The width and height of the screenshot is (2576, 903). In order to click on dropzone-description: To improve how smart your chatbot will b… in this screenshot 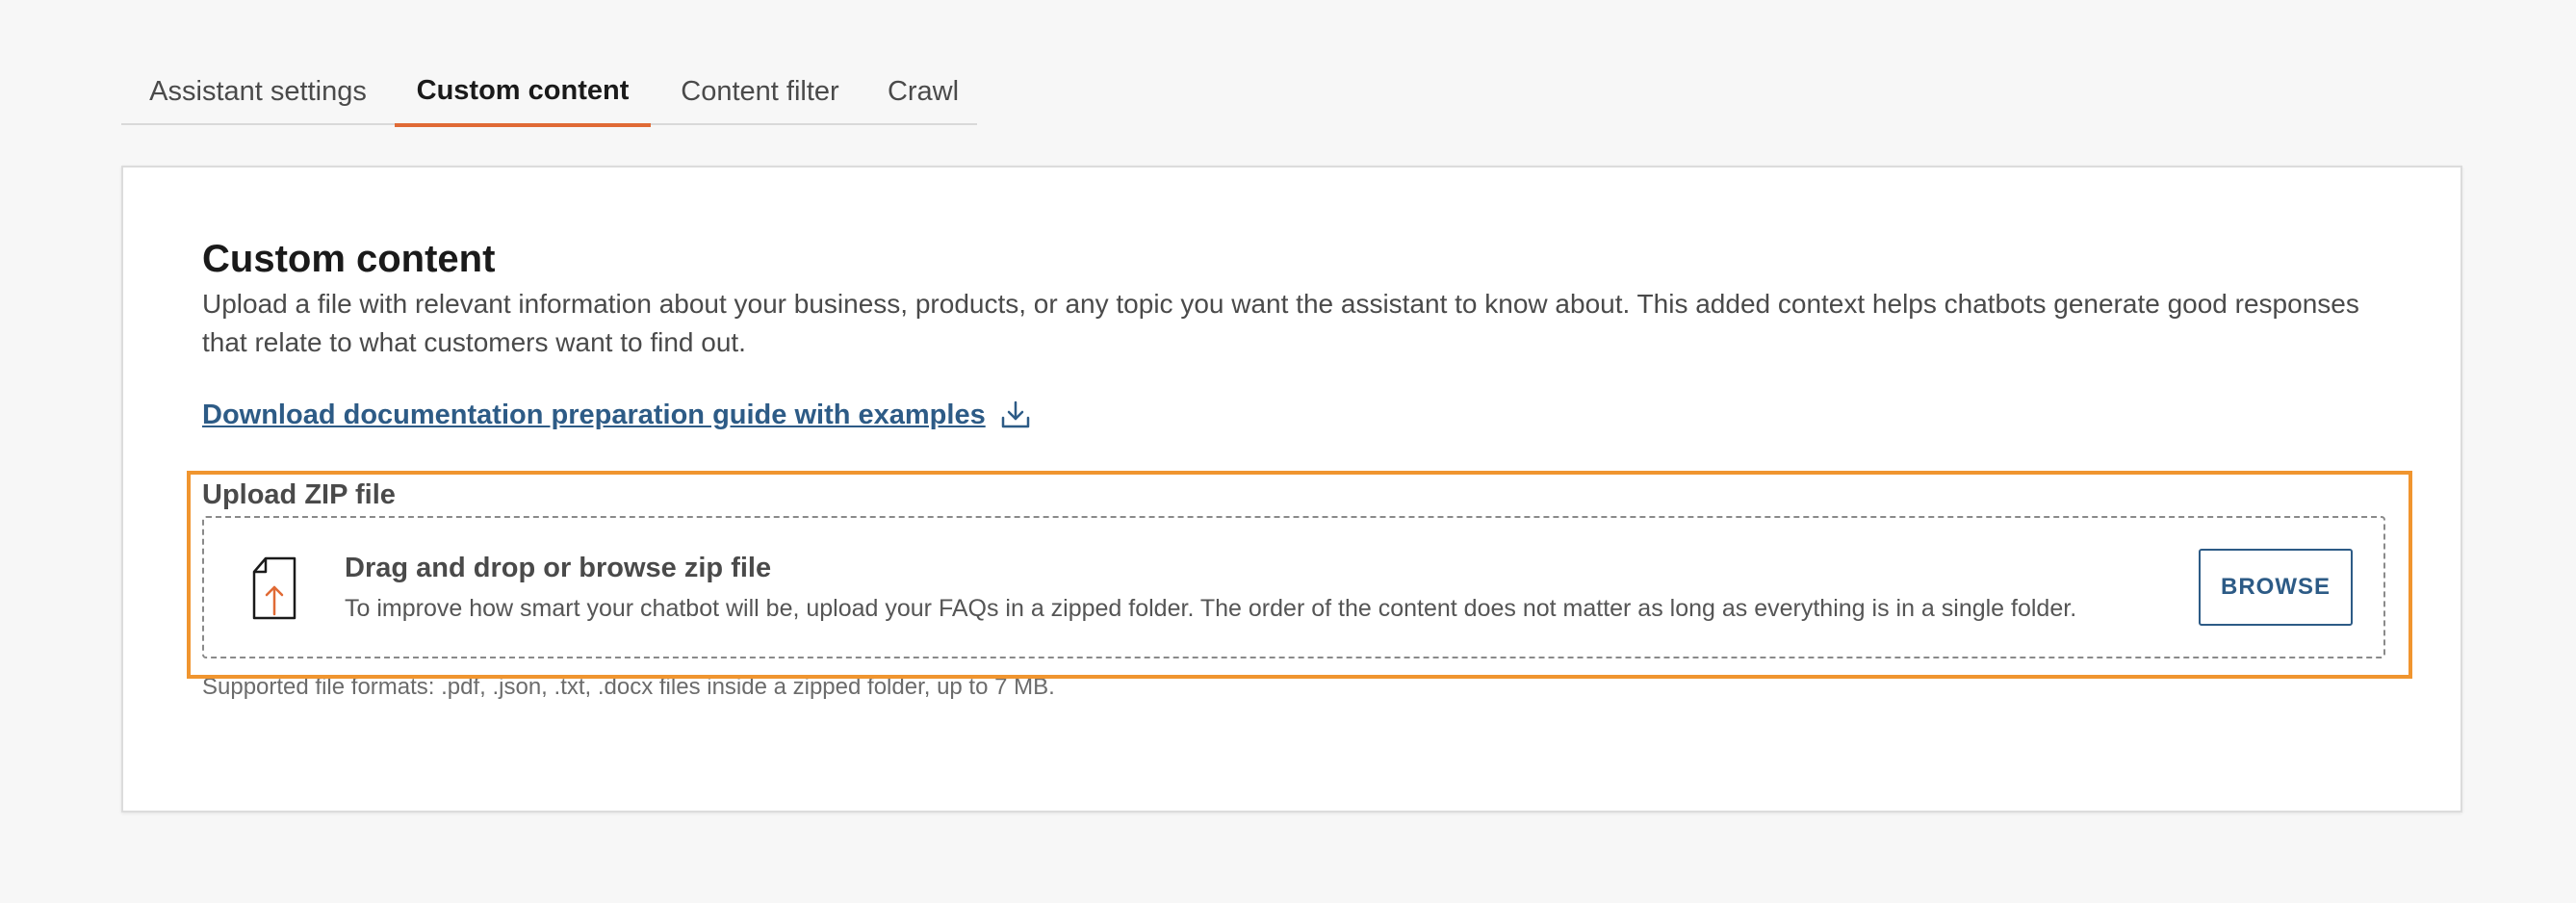, I will do `click(1211, 609)`.